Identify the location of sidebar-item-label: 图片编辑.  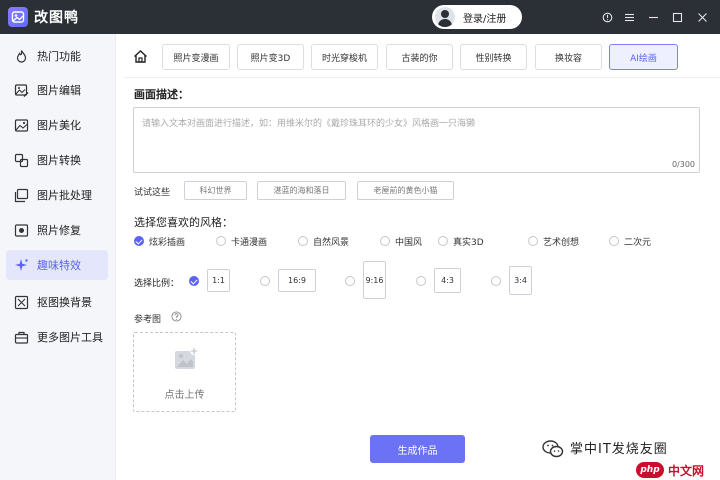
(59, 90).